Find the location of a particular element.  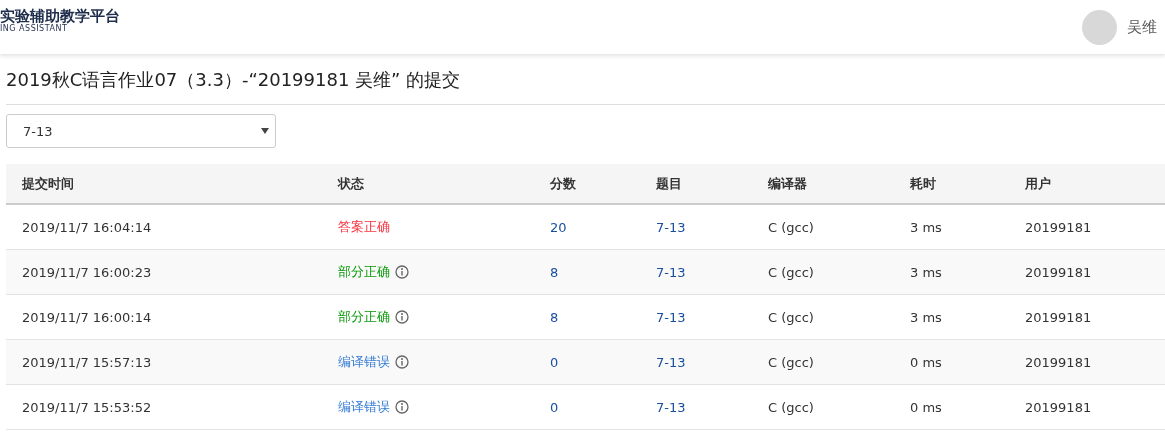

column-header: 状态 is located at coordinates (351, 183).